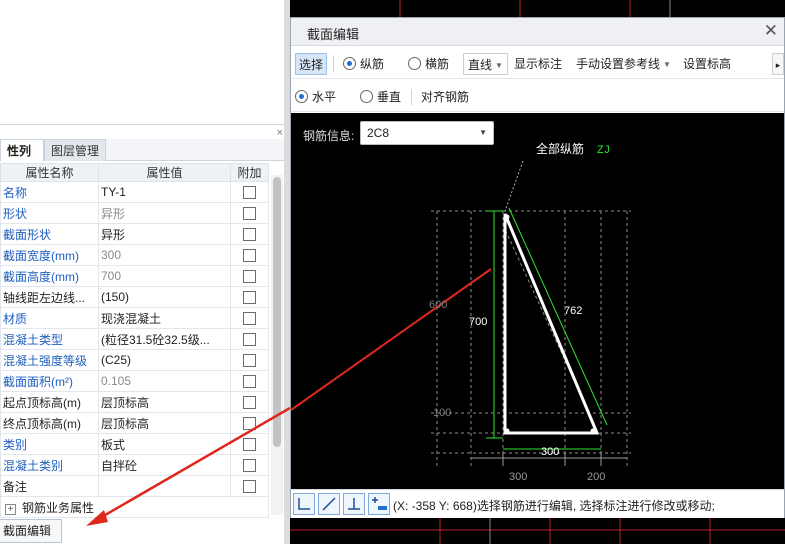 The height and width of the screenshot is (544, 785). What do you see at coordinates (372, 64) in the screenshot?
I see `radio-longitudinal-label: 纵筋` at bounding box center [372, 64].